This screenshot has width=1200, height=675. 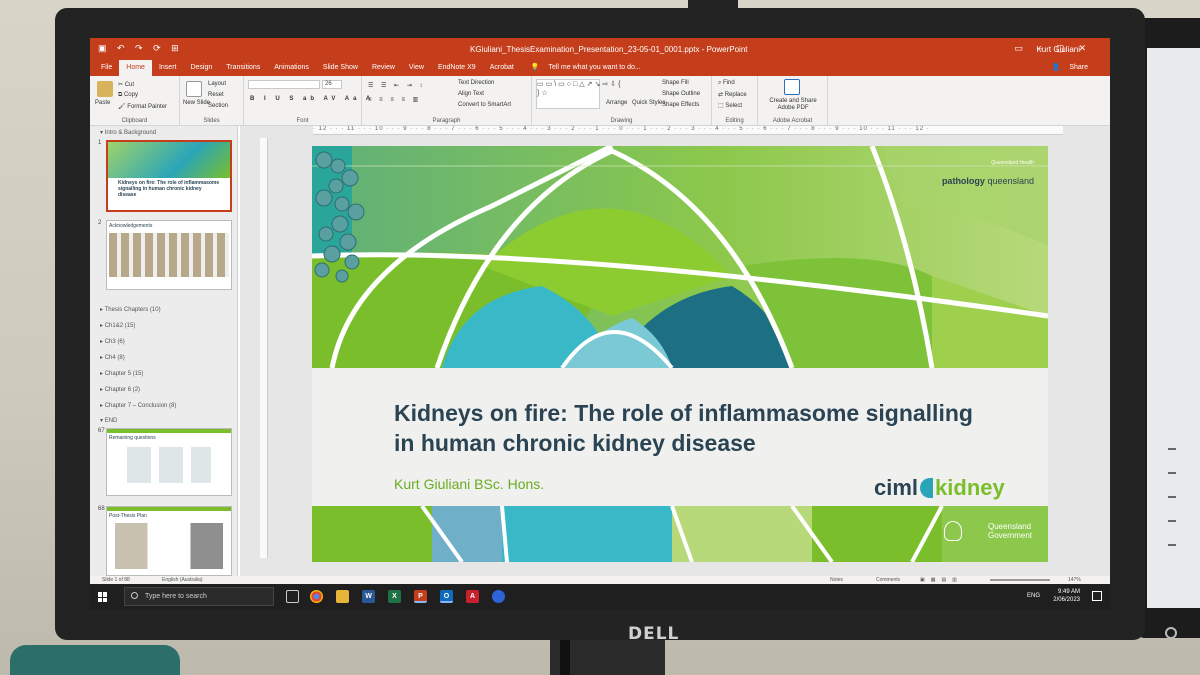 I want to click on thumb-banner, so click(x=169, y=160).